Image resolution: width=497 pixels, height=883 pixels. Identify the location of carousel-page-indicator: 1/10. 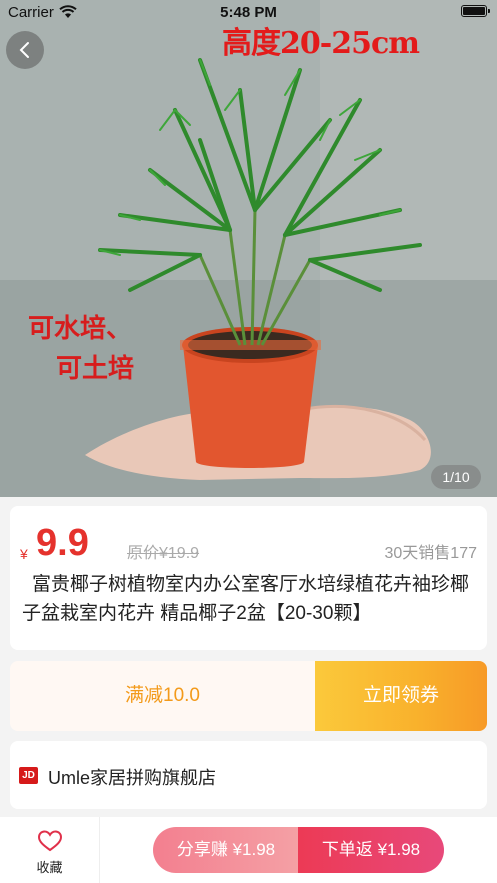
(456, 477).